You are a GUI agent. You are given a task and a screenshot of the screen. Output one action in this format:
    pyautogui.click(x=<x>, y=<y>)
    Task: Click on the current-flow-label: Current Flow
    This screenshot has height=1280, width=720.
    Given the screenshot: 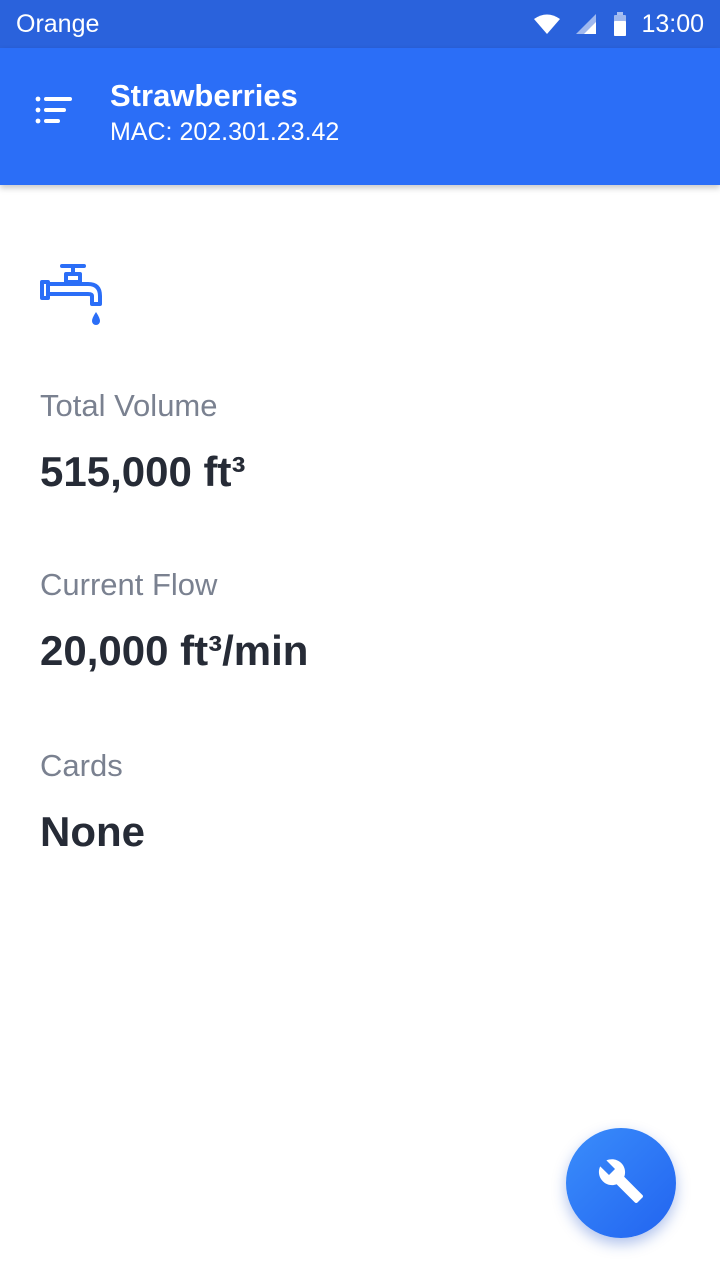 What is the action you would take?
    pyautogui.click(x=129, y=584)
    